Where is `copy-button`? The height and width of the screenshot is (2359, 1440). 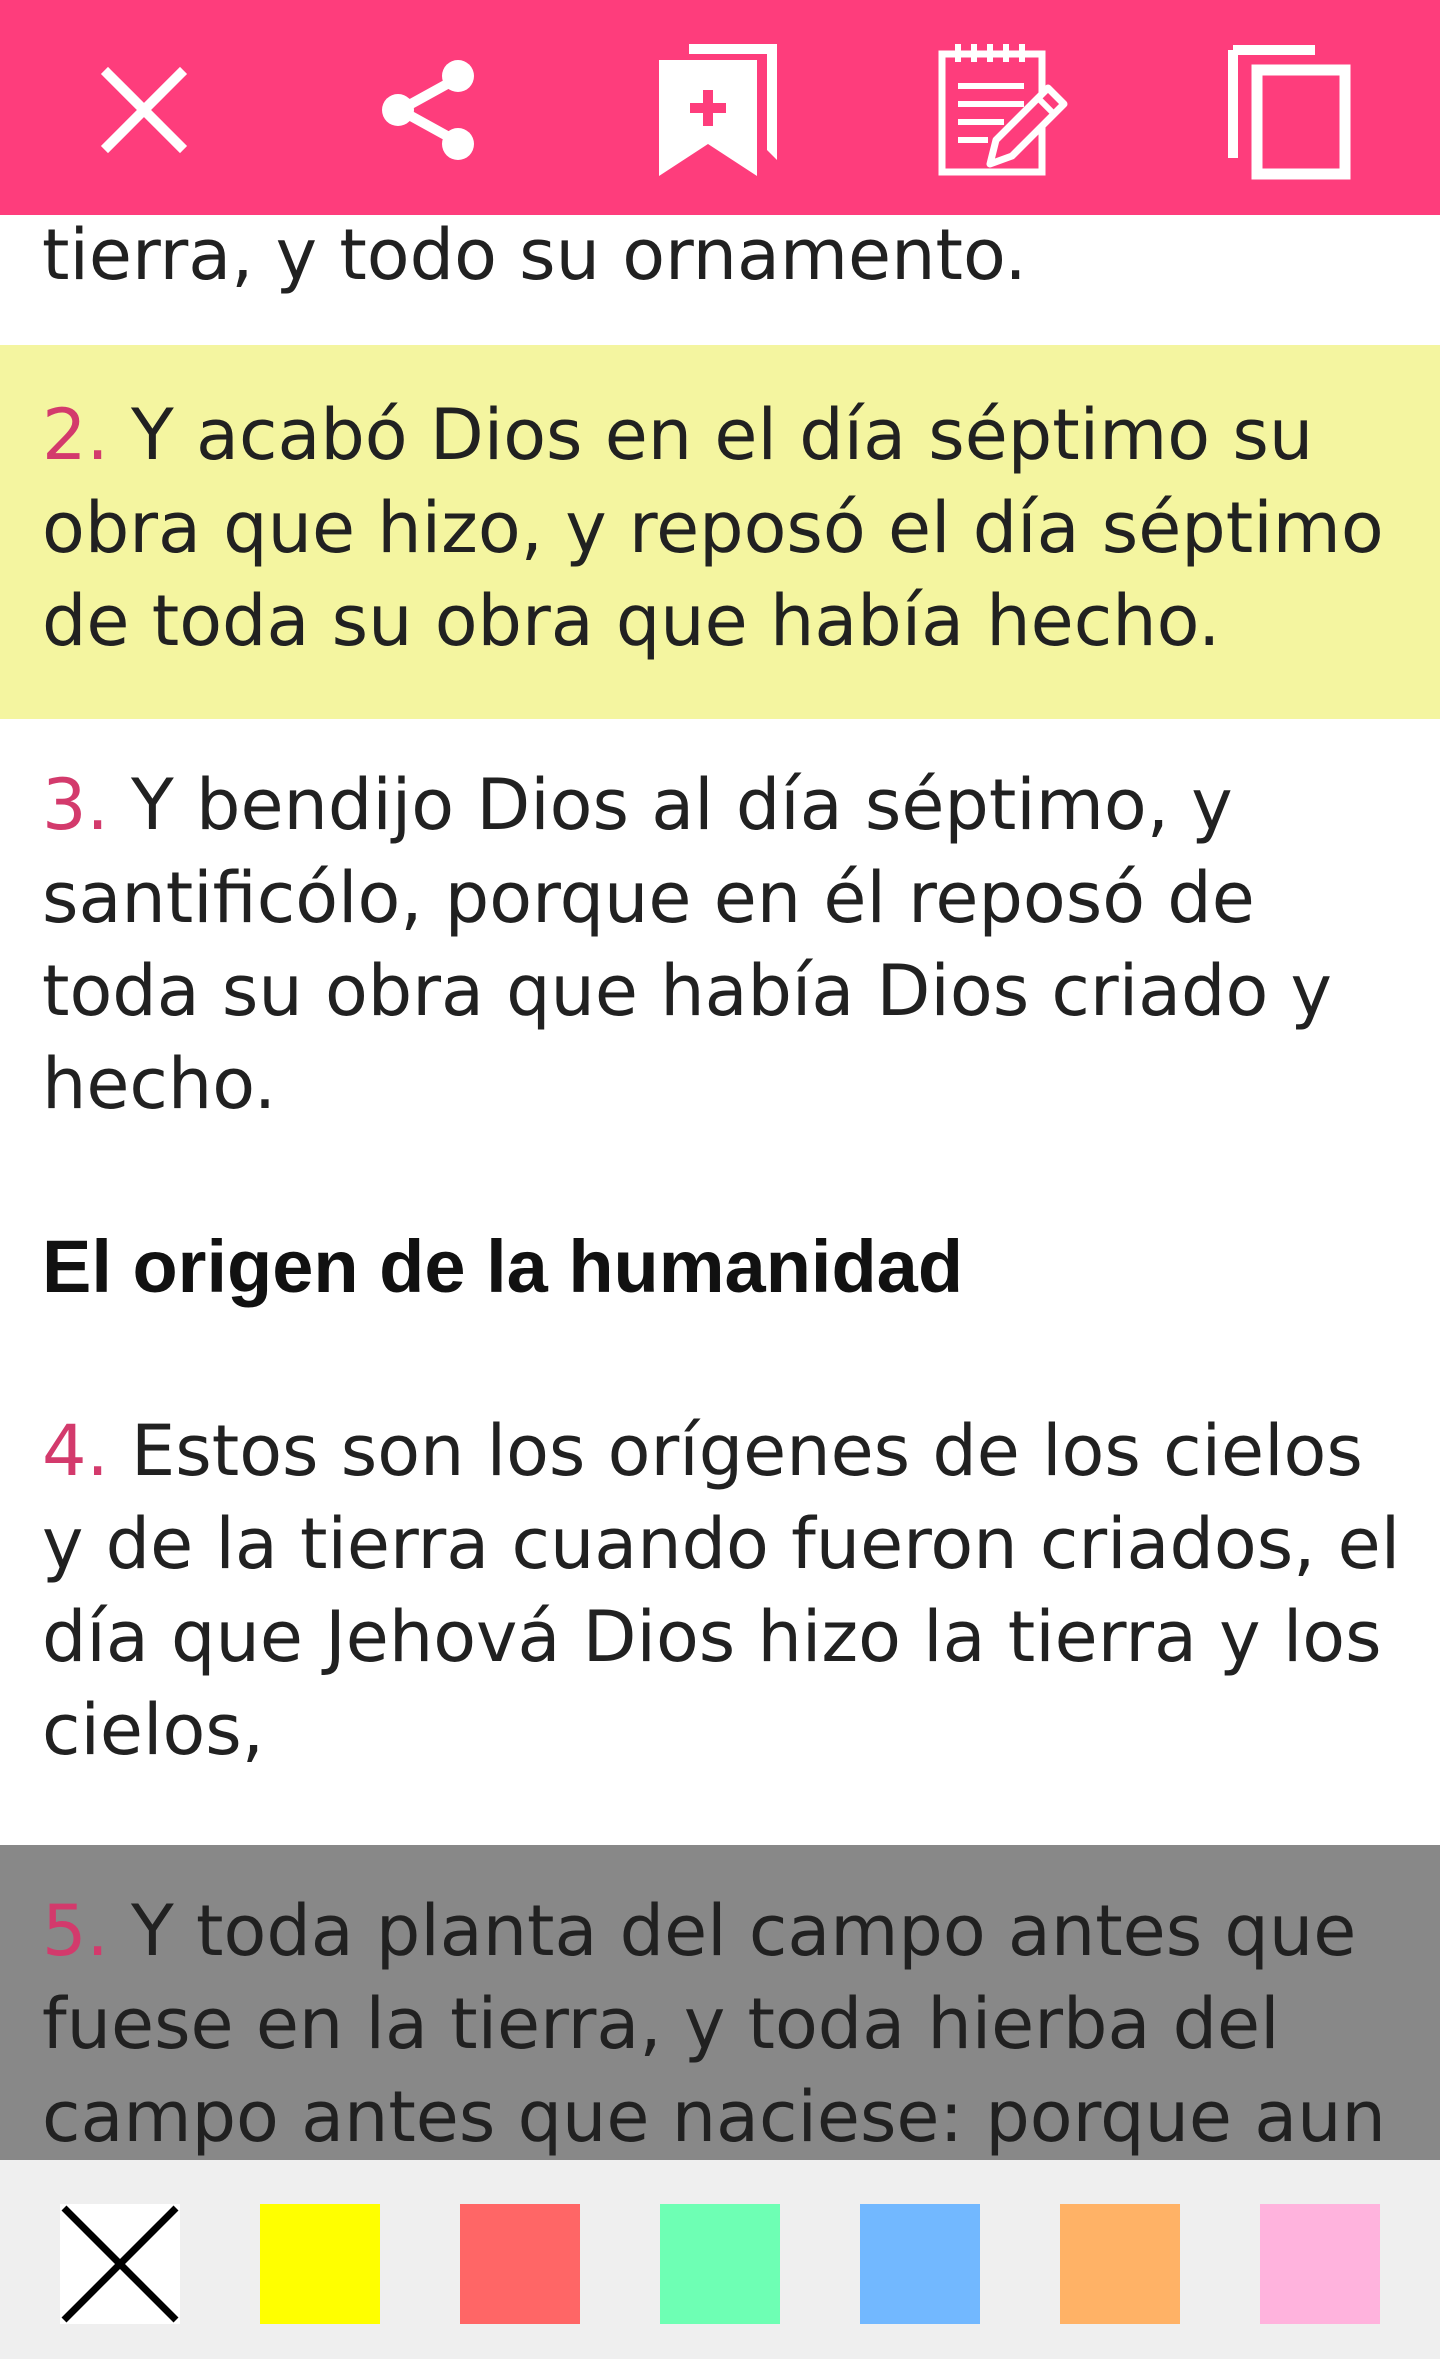 copy-button is located at coordinates (1290, 110).